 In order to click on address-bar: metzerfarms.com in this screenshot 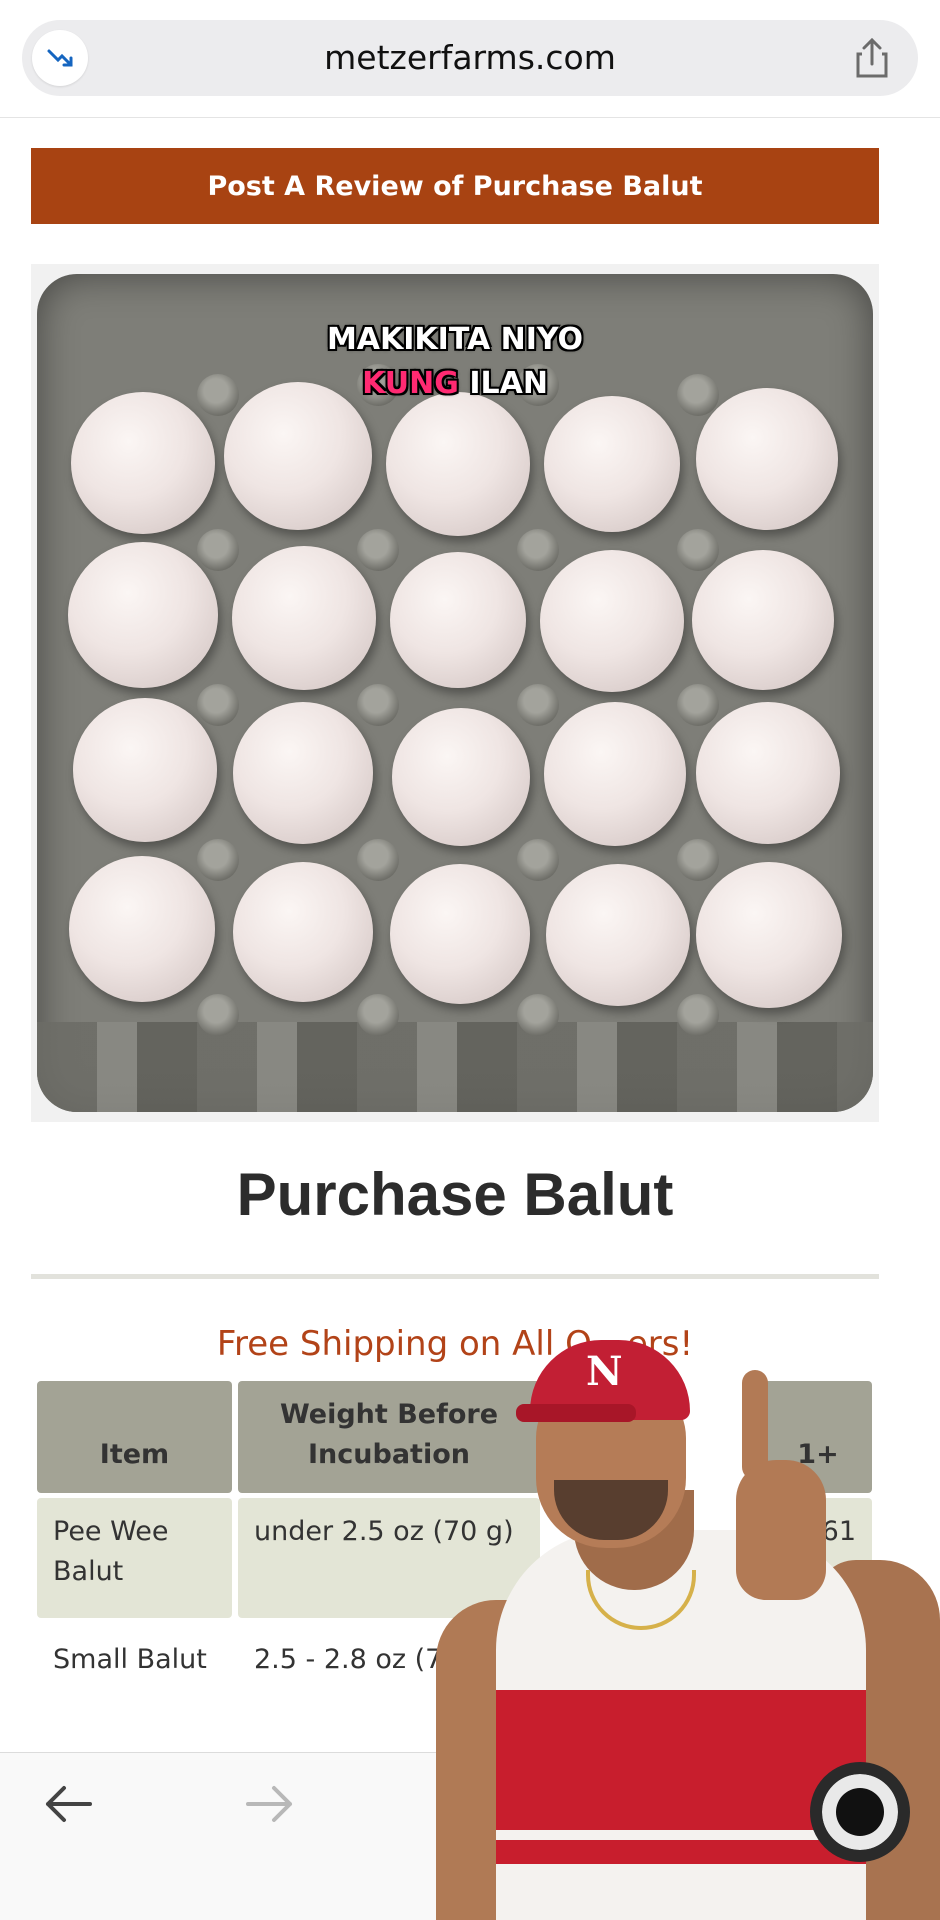, I will do `click(470, 58)`.